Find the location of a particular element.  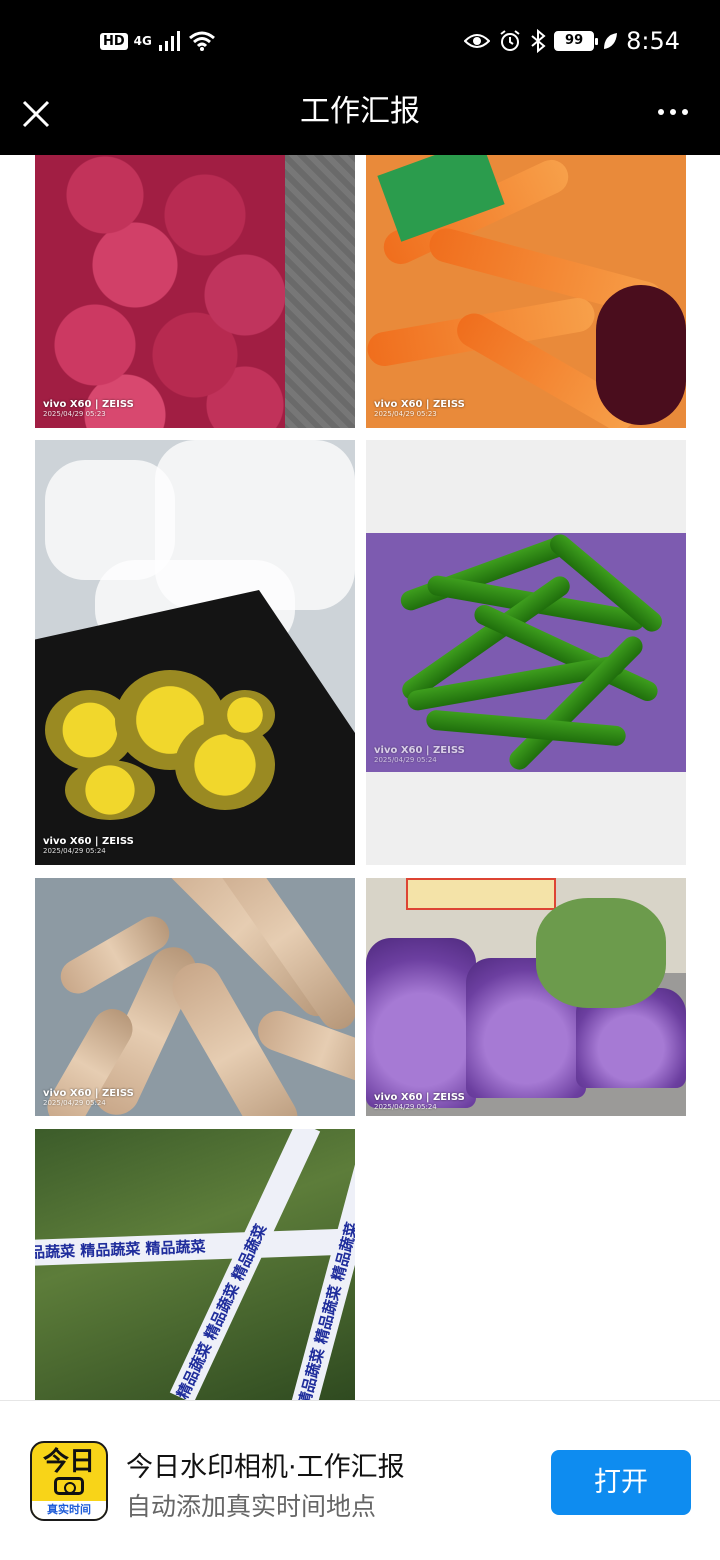

status-left: HD 4G is located at coordinates (158, 41).